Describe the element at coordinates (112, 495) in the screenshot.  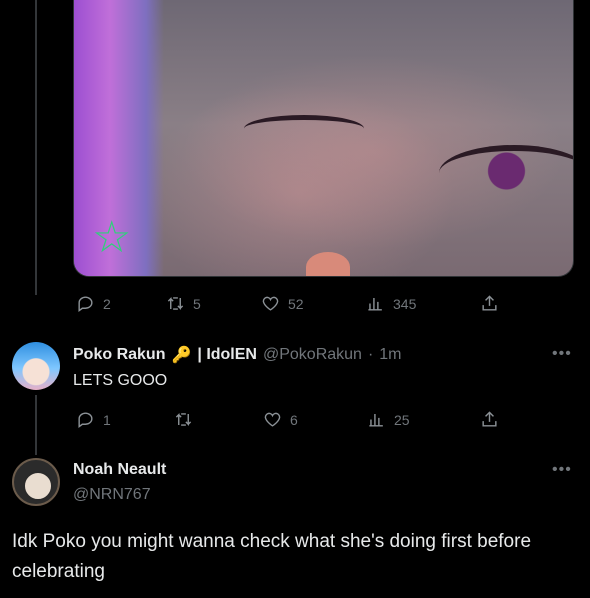
I see `handle: @NRN767` at that location.